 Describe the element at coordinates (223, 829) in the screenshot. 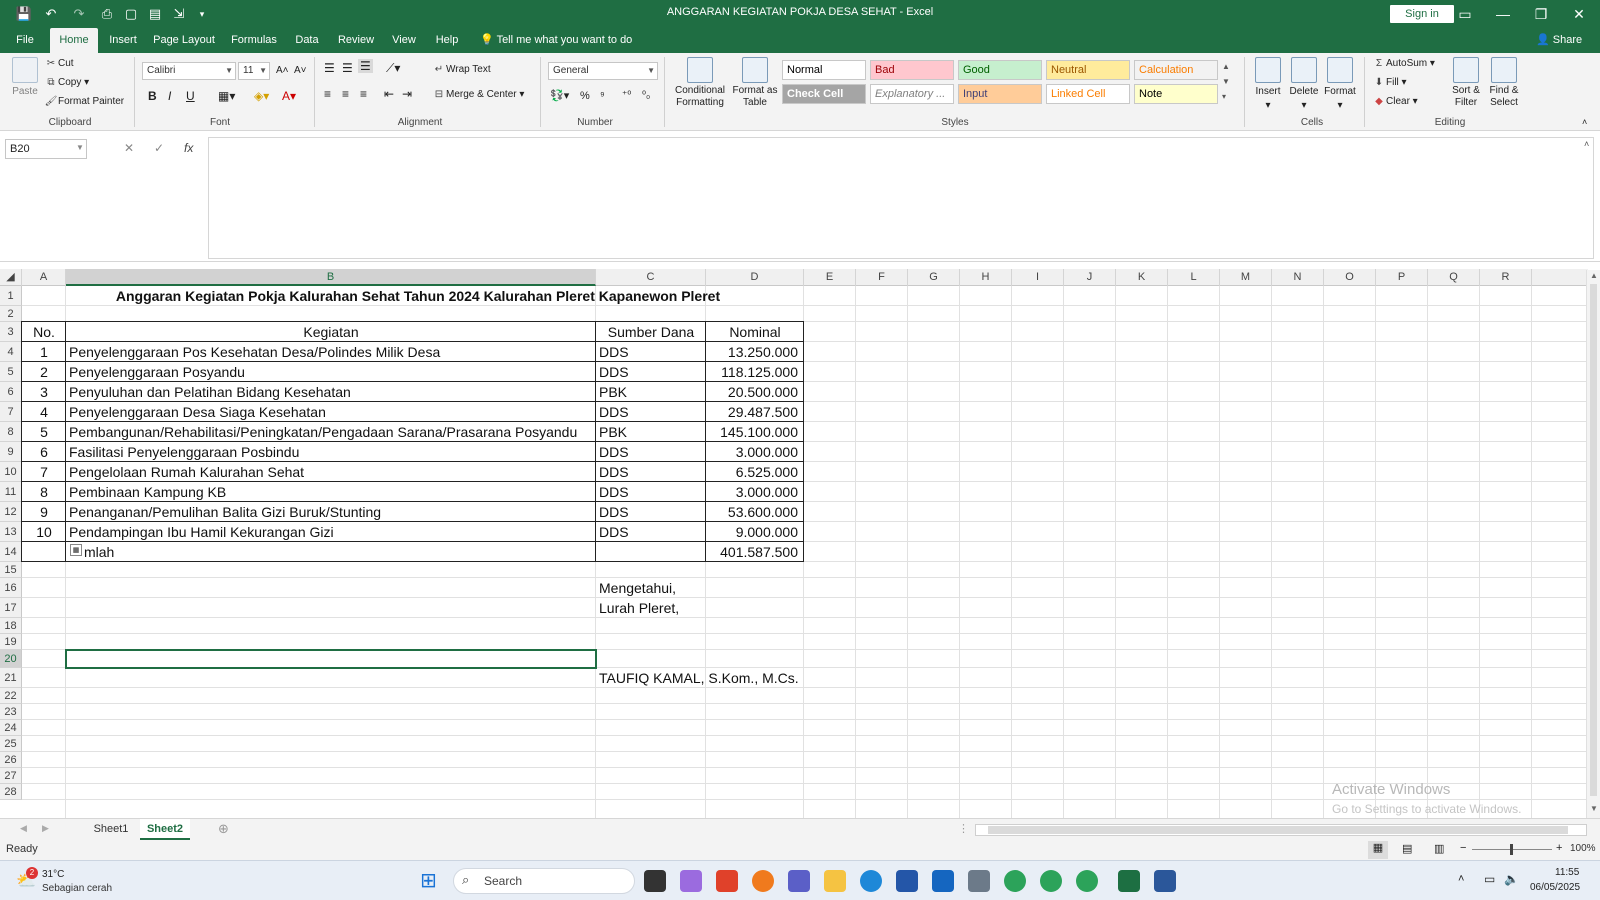

I see `add-sheet-icon: ⊕` at that location.